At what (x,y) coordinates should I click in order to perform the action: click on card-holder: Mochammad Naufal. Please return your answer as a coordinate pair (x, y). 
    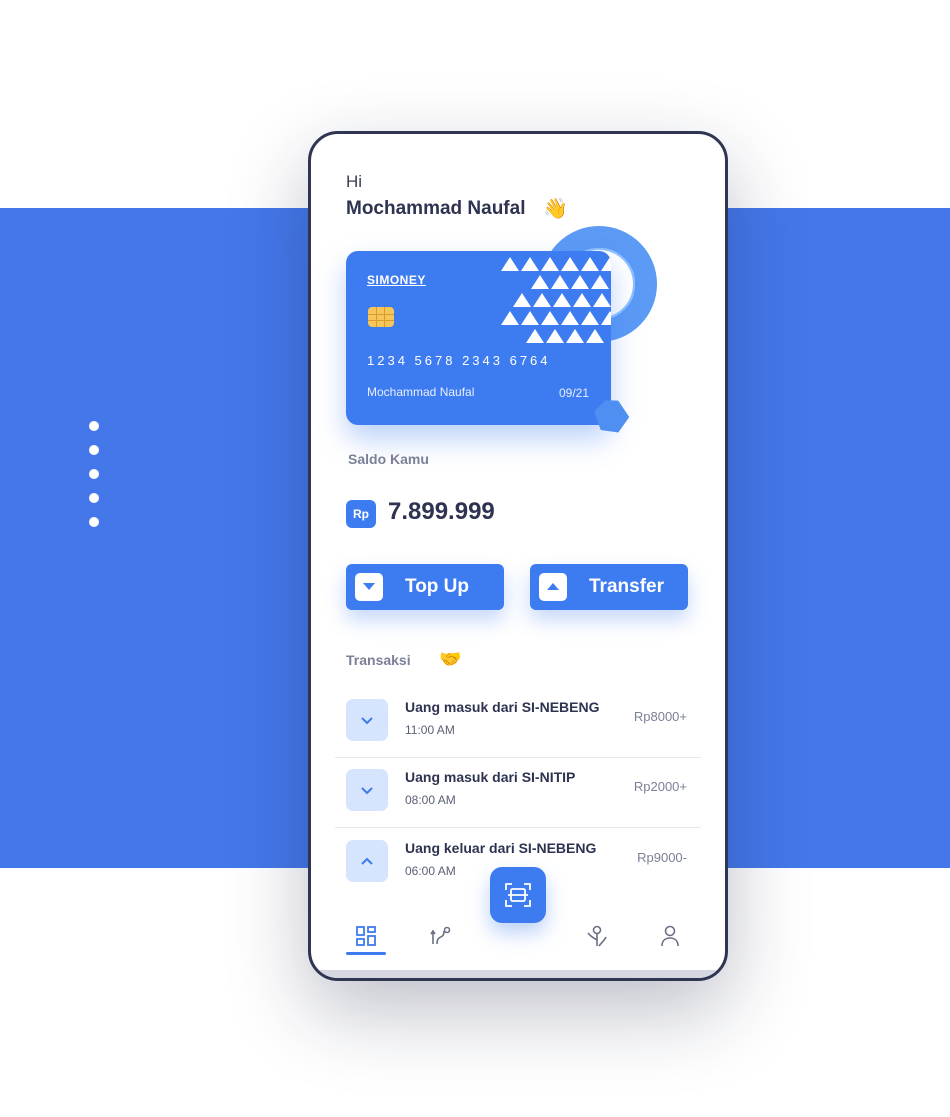
    Looking at the image, I should click on (421, 392).